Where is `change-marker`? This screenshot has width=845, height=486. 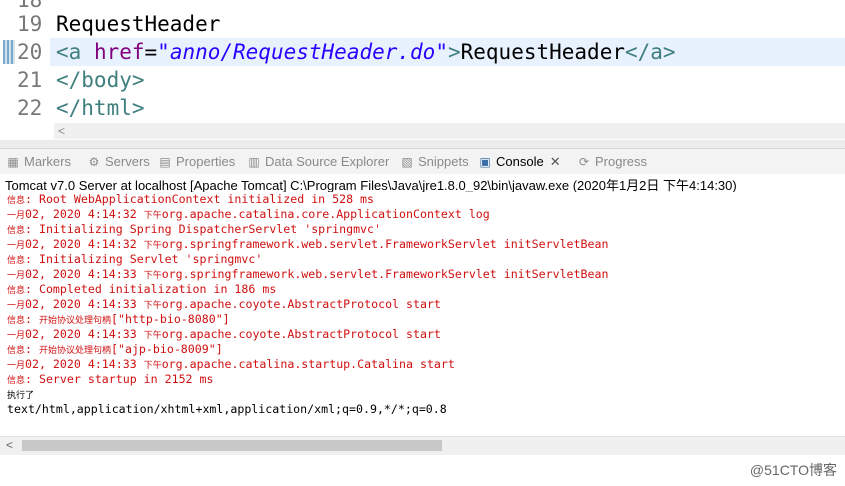 change-marker is located at coordinates (9, 52).